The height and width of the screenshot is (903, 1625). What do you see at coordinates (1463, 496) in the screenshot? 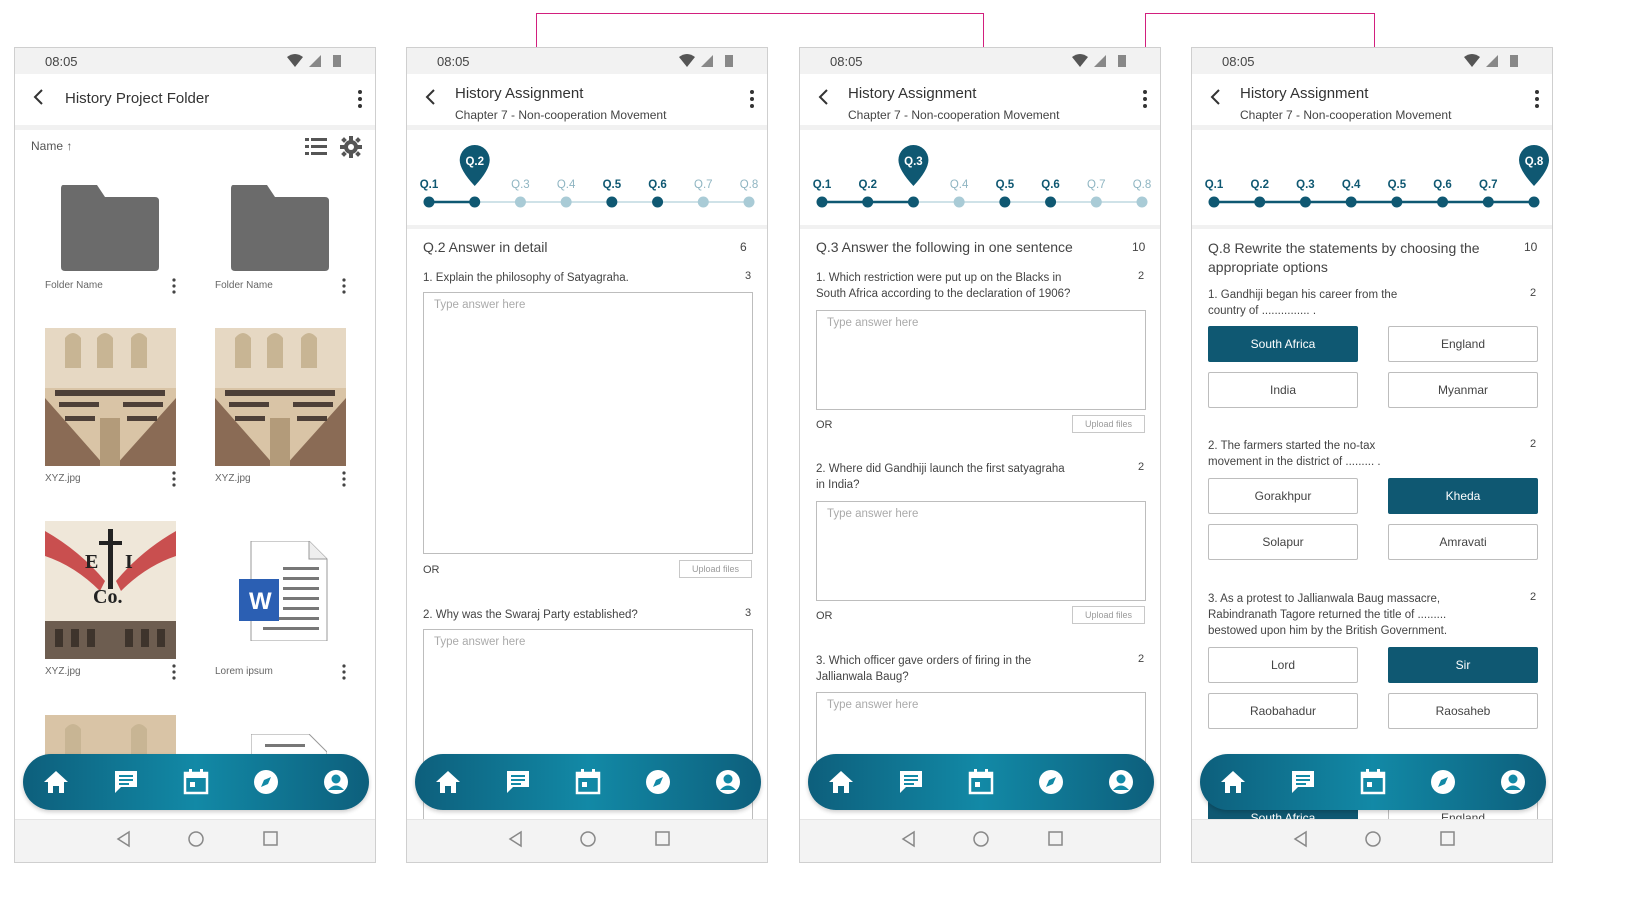
I see `option-button-selected: Kheda` at bounding box center [1463, 496].